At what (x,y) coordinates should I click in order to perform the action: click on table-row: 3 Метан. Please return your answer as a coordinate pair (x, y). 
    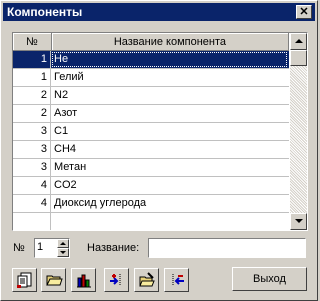
    Looking at the image, I should click on (151, 168).